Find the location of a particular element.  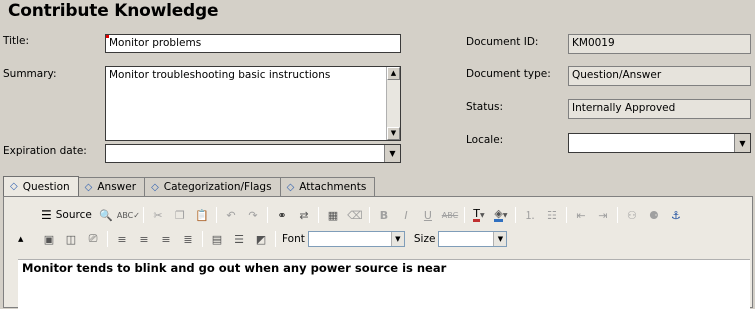

align-right-button: ≡ is located at coordinates (166, 239).